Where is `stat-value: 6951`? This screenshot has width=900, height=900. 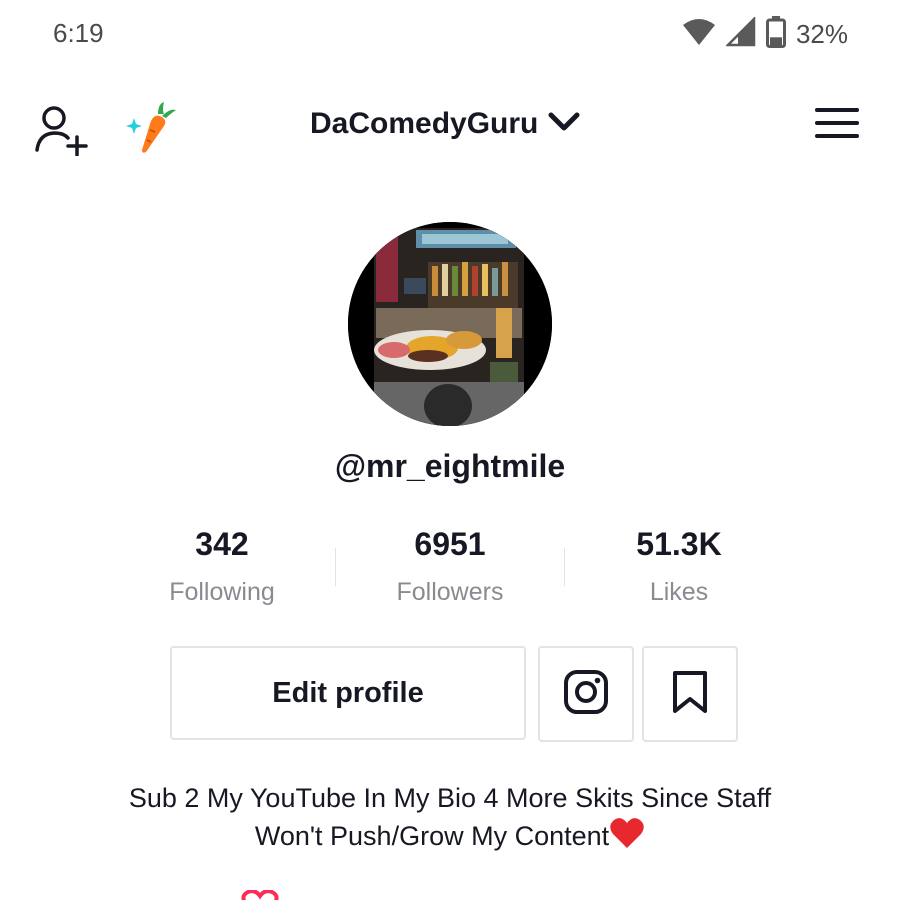
stat-value: 6951 is located at coordinates (450, 544).